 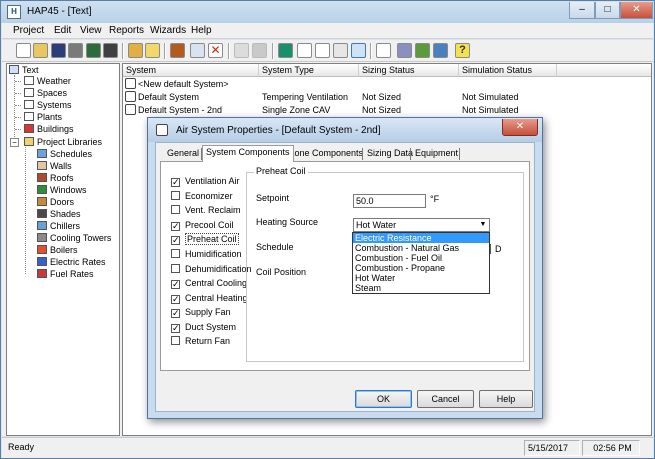 I want to click on tab-zone-components: Zone Components, so click(x=326, y=154).